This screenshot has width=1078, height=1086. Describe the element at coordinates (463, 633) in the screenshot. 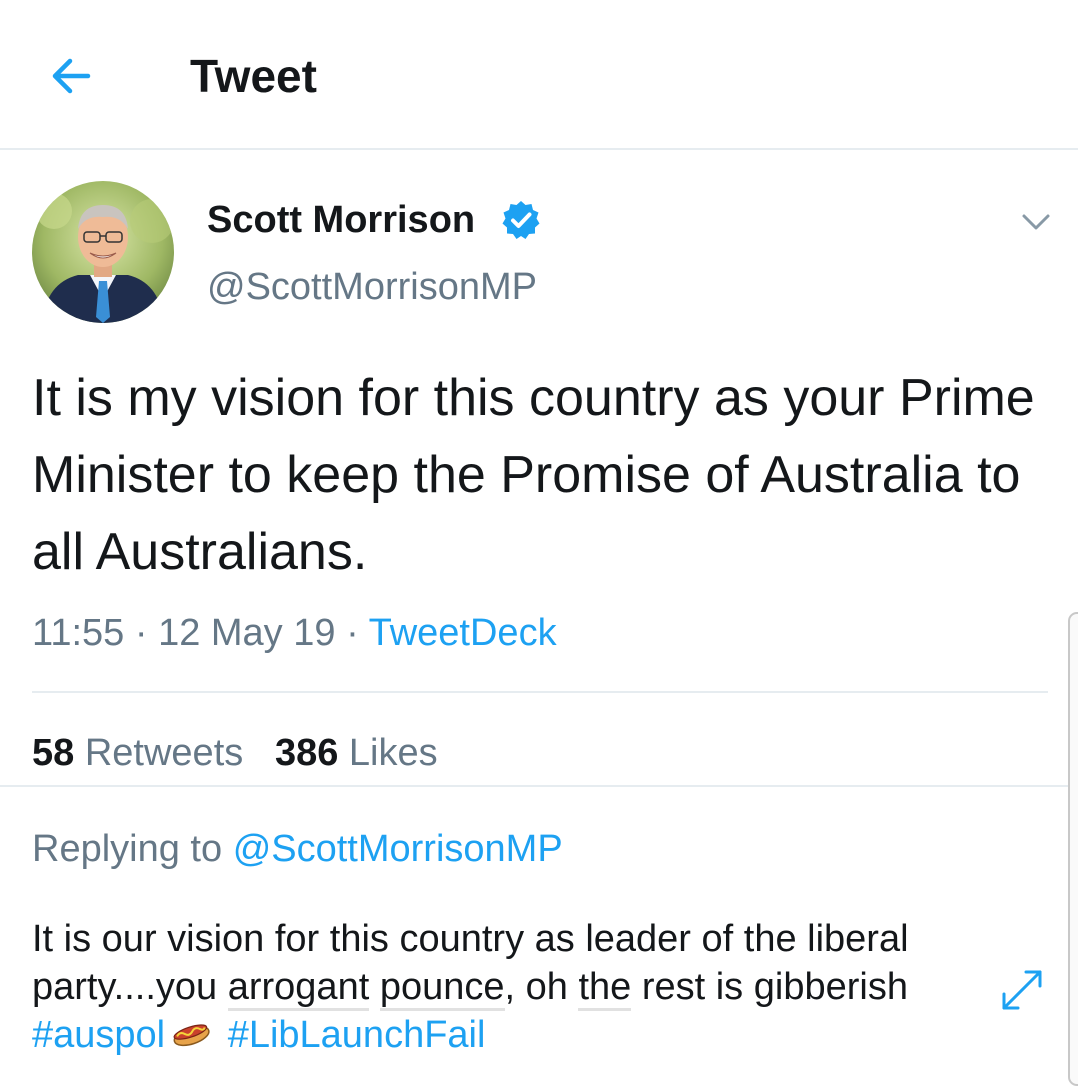

I see `tweet-source-link: TweetDeck` at that location.